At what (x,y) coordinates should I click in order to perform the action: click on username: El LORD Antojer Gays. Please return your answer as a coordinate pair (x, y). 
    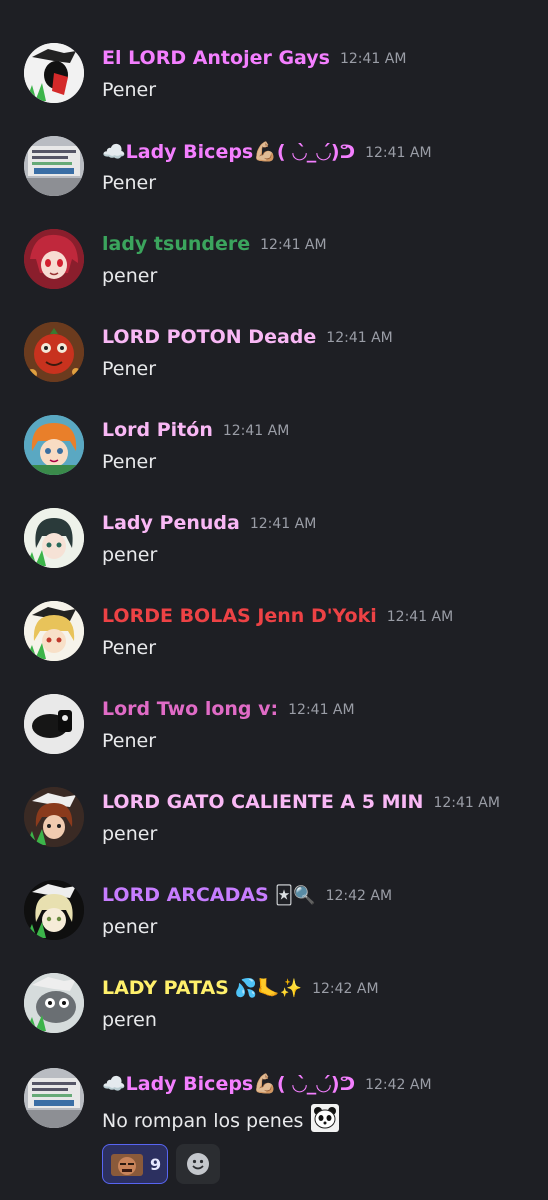
    Looking at the image, I should click on (216, 58).